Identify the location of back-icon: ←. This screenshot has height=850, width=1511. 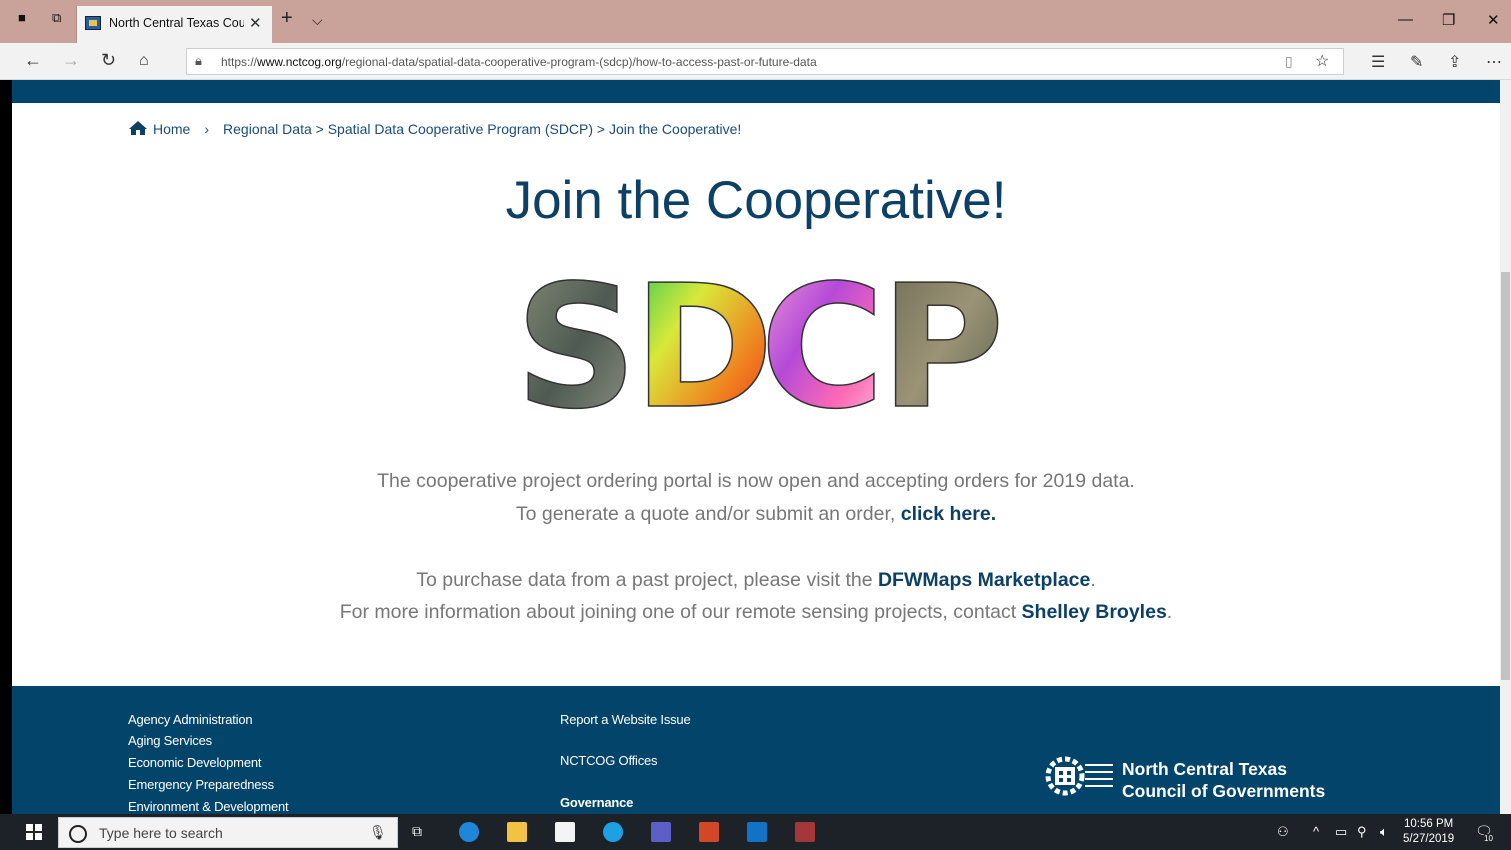
(33, 60).